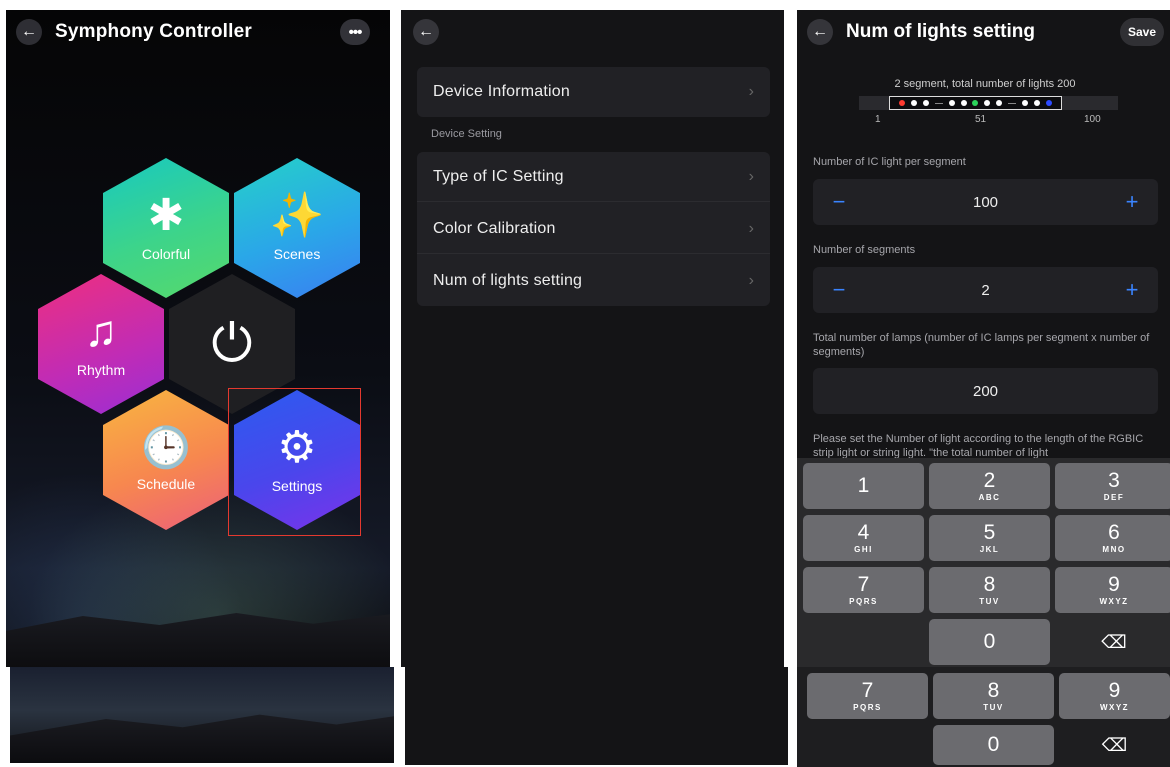 The height and width of the screenshot is (767, 1170). Describe the element at coordinates (166, 254) in the screenshot. I see `colorful-label: Colorful` at that location.